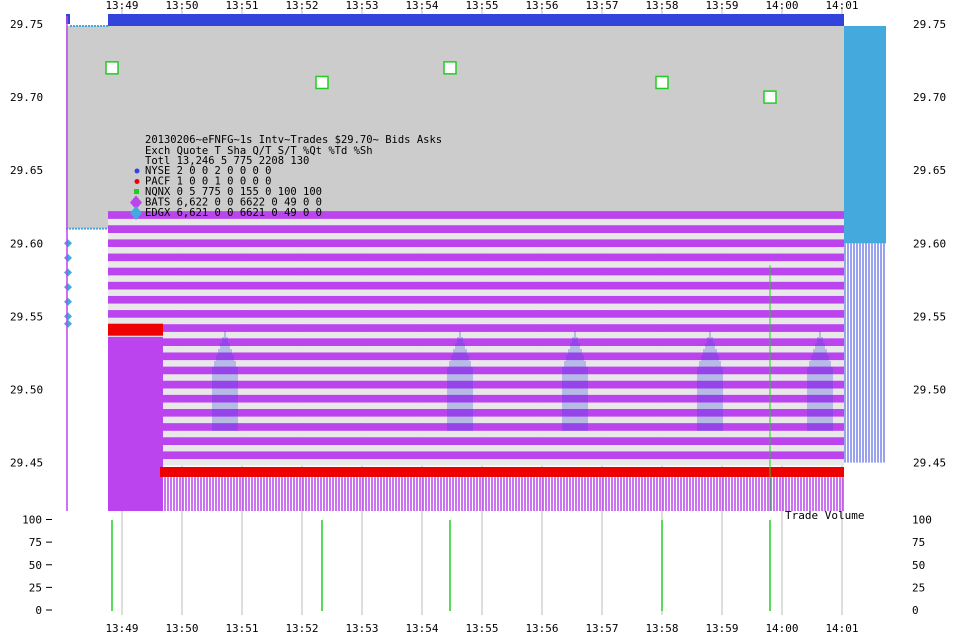  What do you see at coordinates (26, 170) in the screenshot?
I see `price-tick-label-left: 29.65` at bounding box center [26, 170].